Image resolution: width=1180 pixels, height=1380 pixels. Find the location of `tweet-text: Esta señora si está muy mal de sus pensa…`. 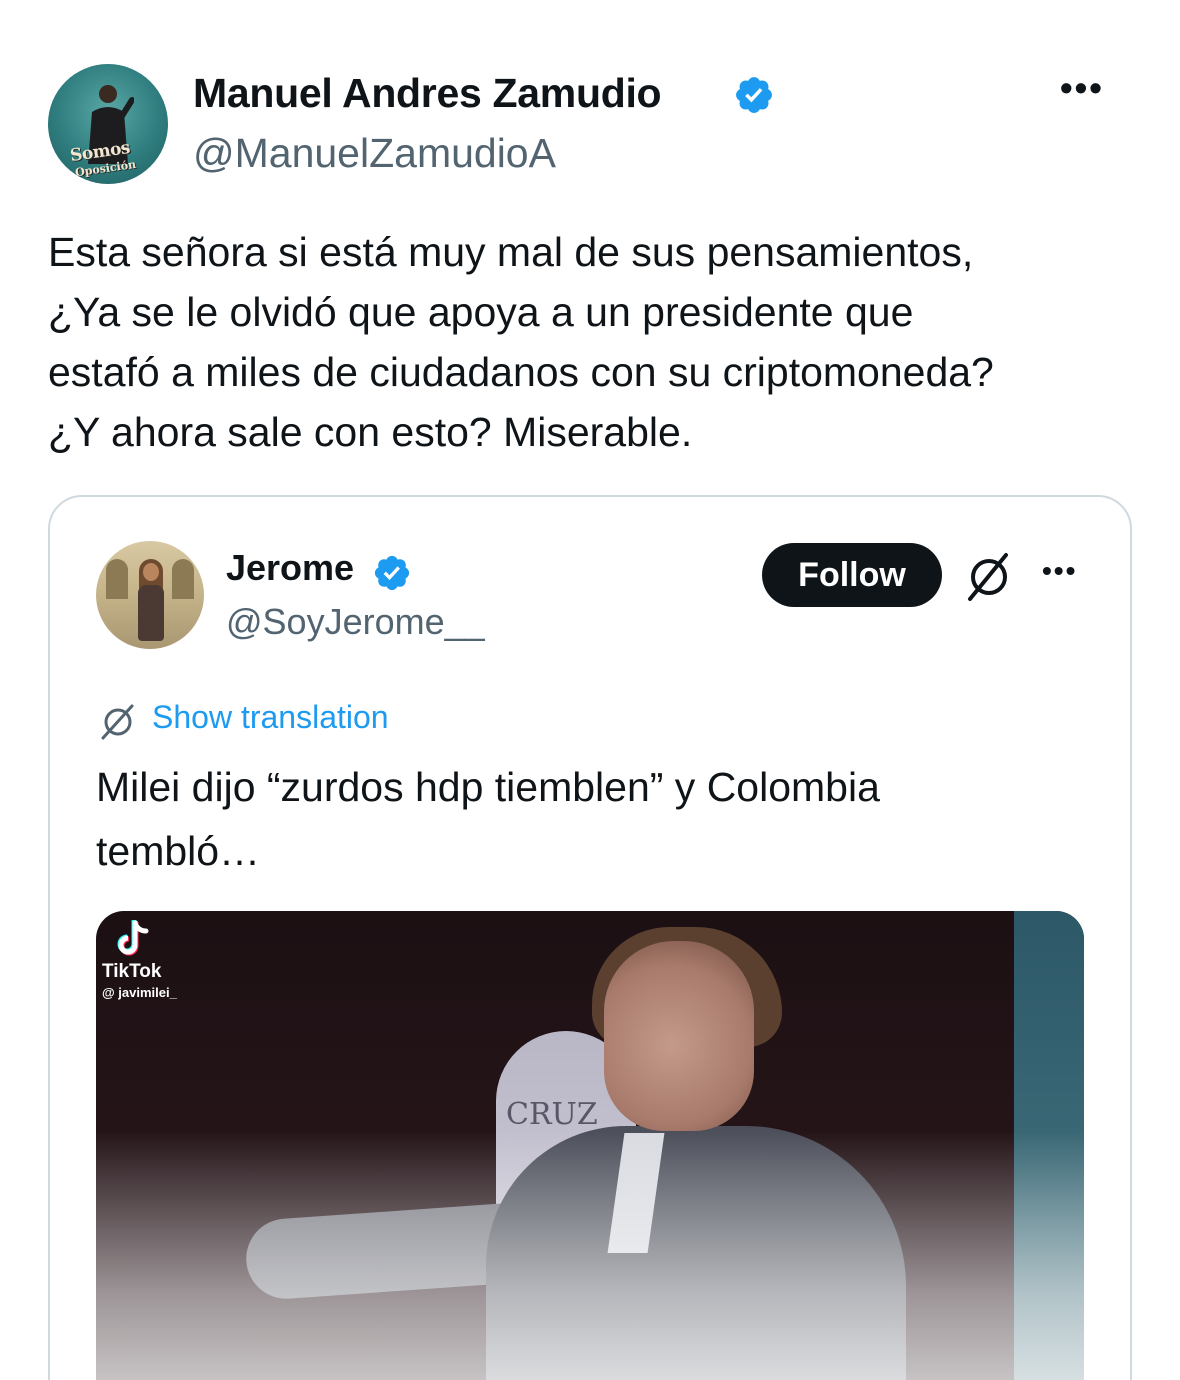

tweet-text: Esta señora si está muy mal de sus pensa… is located at coordinates (521, 342).